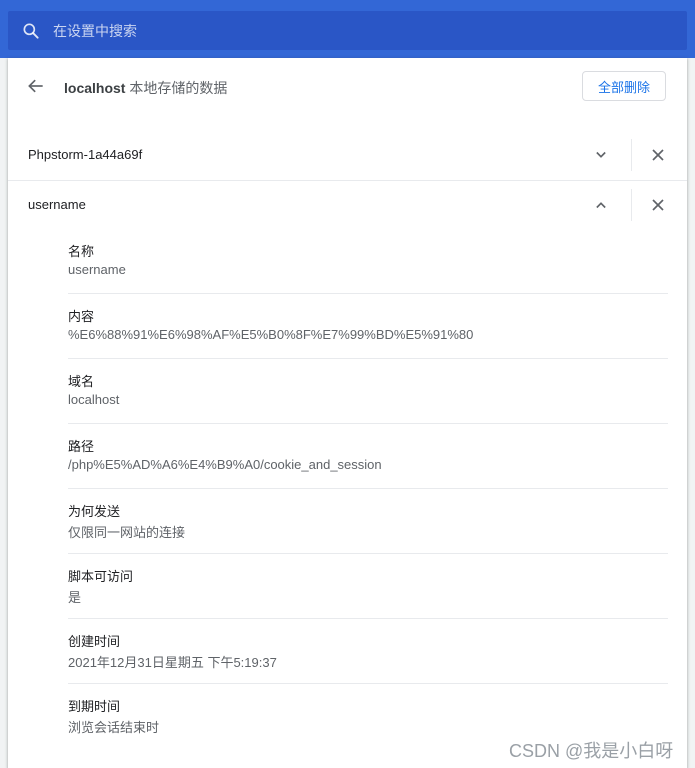 The height and width of the screenshot is (768, 695). What do you see at coordinates (601, 205) in the screenshot?
I see `chevron-up-icon` at bounding box center [601, 205].